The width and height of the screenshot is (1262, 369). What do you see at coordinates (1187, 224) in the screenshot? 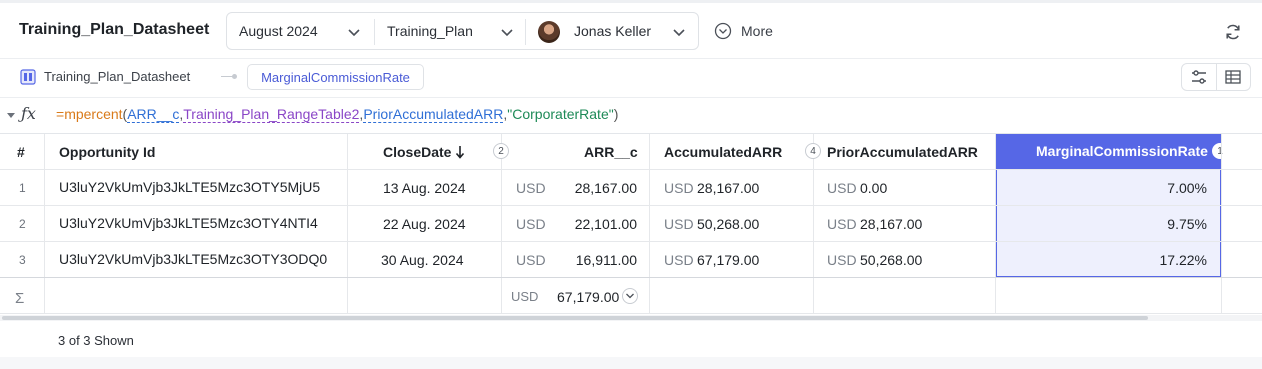
I see `cell-marginal-rate: 9.75%` at bounding box center [1187, 224].